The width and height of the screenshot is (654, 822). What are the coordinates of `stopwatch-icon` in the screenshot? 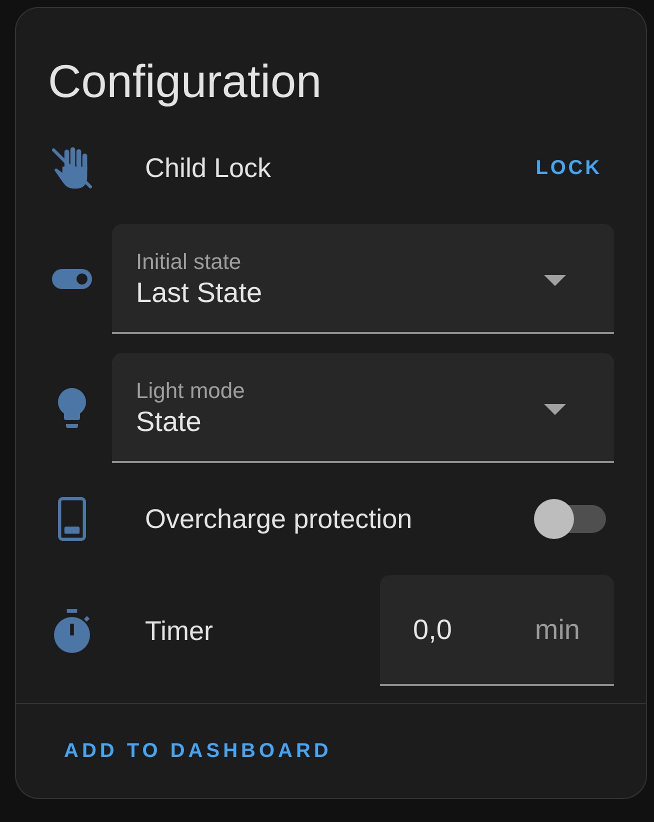 It's located at (72, 630).